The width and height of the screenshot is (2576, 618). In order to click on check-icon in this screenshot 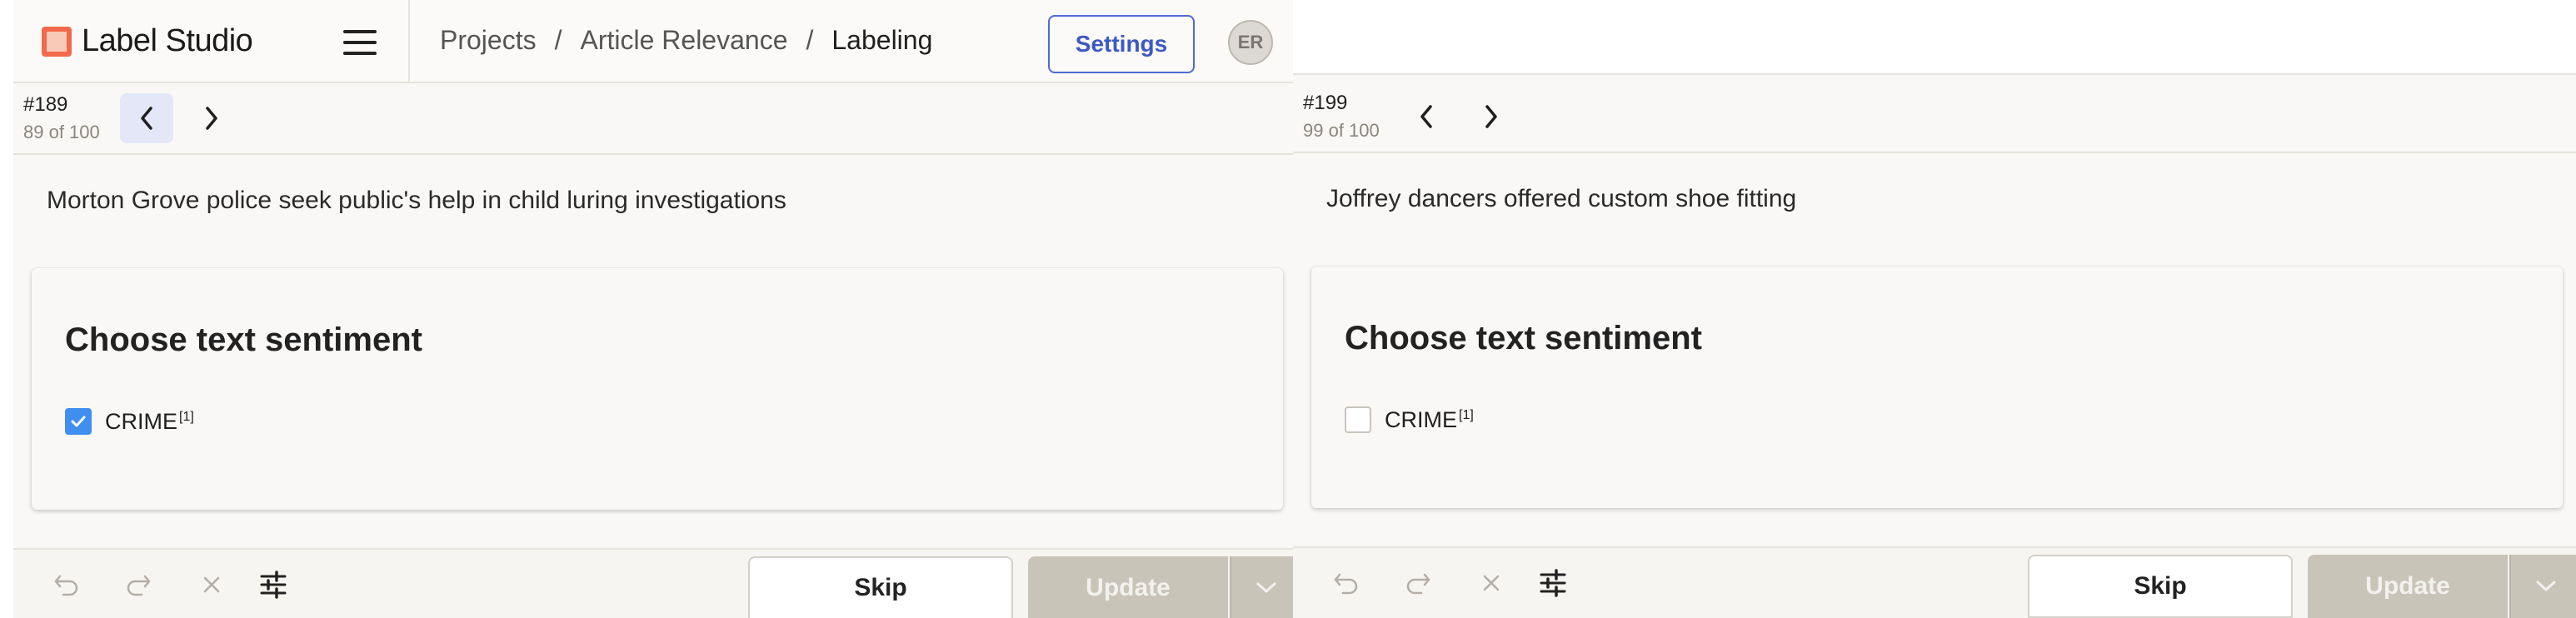, I will do `click(78, 421)`.